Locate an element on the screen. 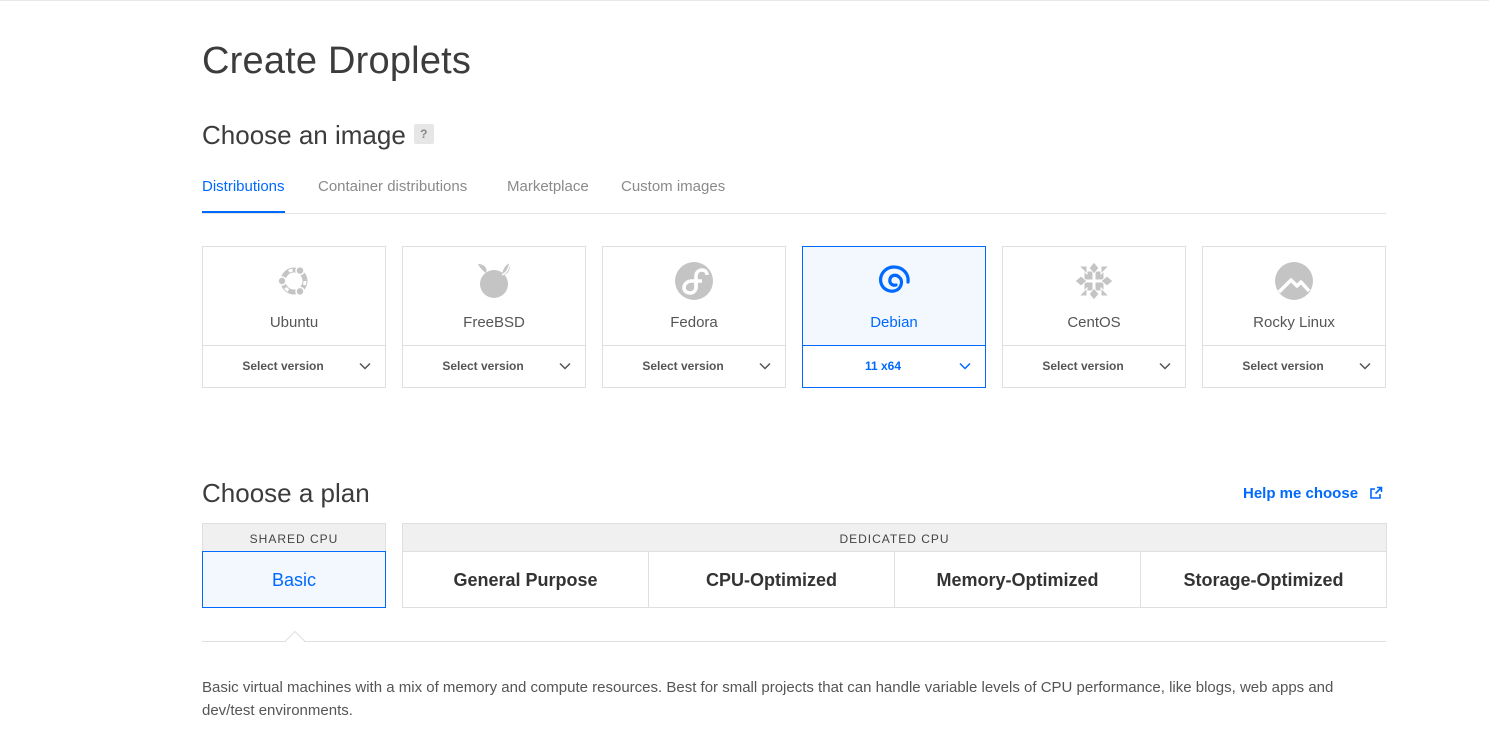  tab-custom-images: Custom images is located at coordinates (673, 186).